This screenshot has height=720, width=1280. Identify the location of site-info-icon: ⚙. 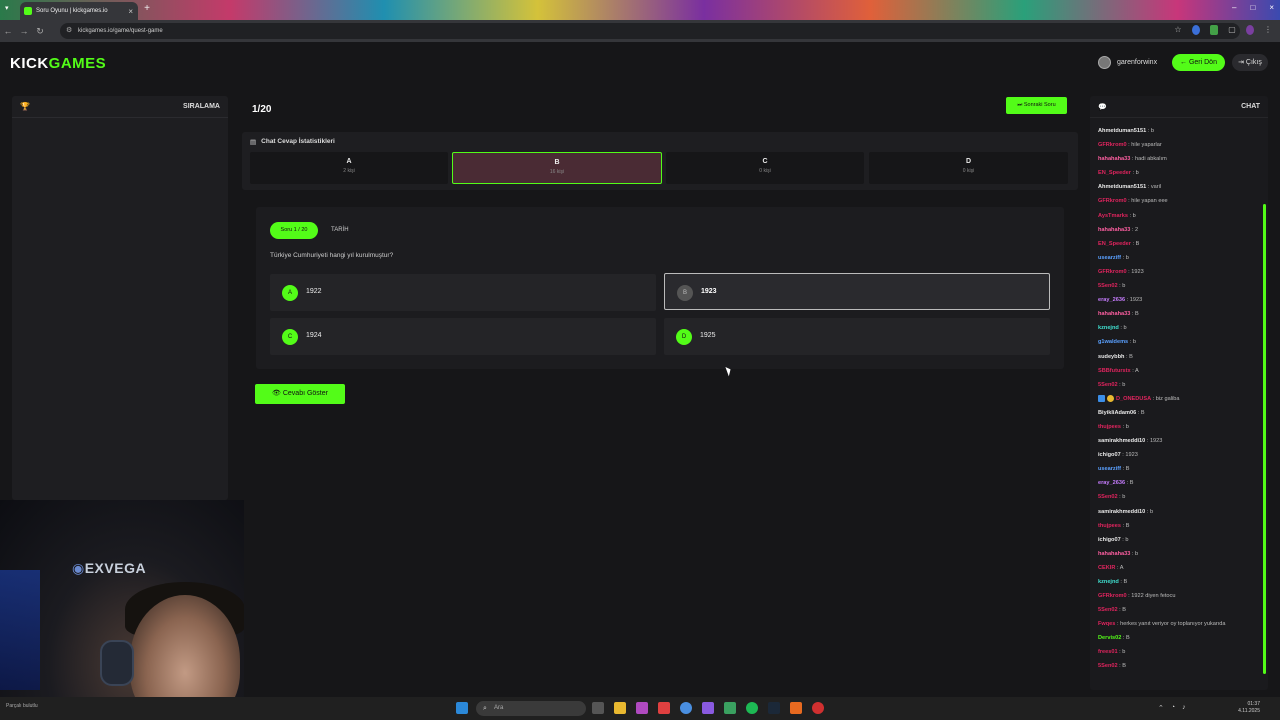
(69, 31).